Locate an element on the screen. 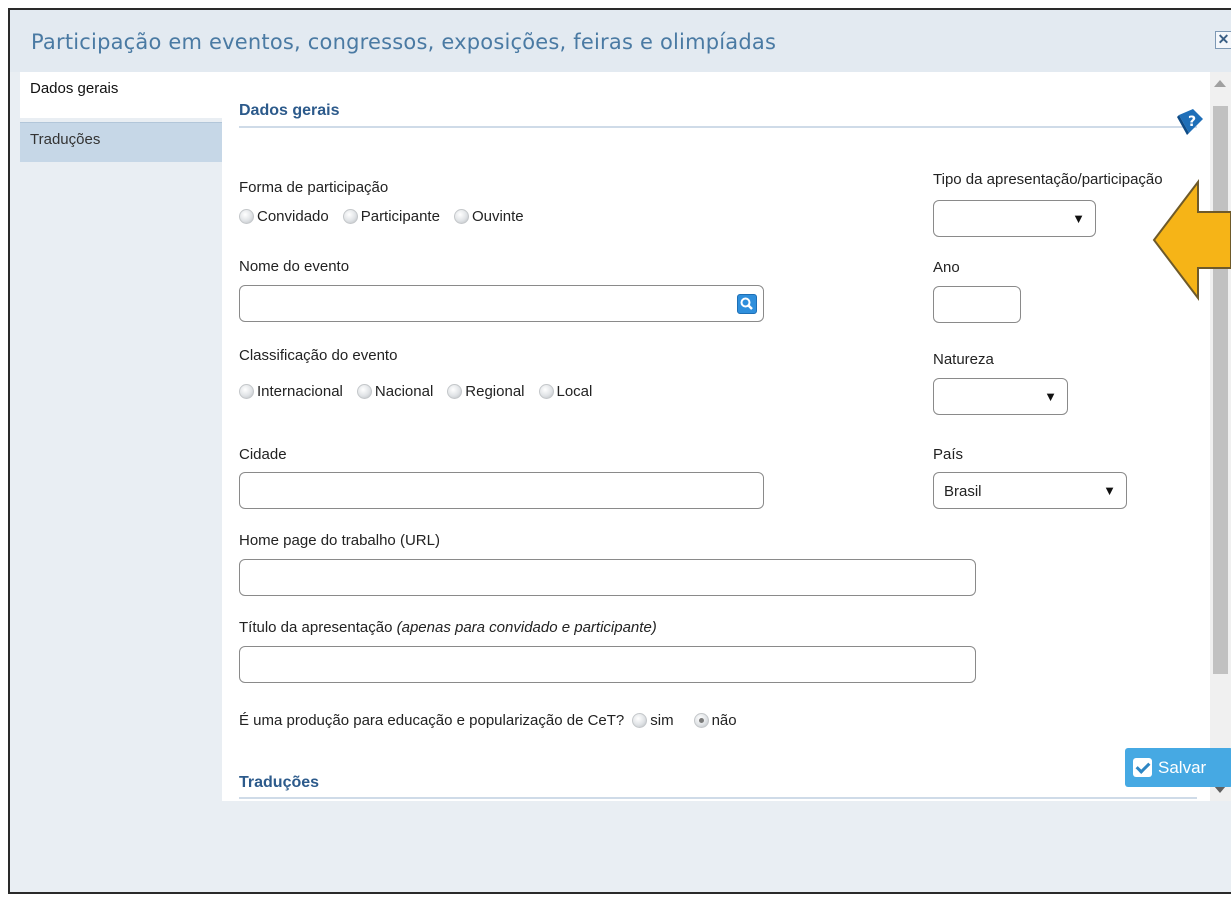  radio-label-ouvinte: Ouvinte is located at coordinates (497, 216).